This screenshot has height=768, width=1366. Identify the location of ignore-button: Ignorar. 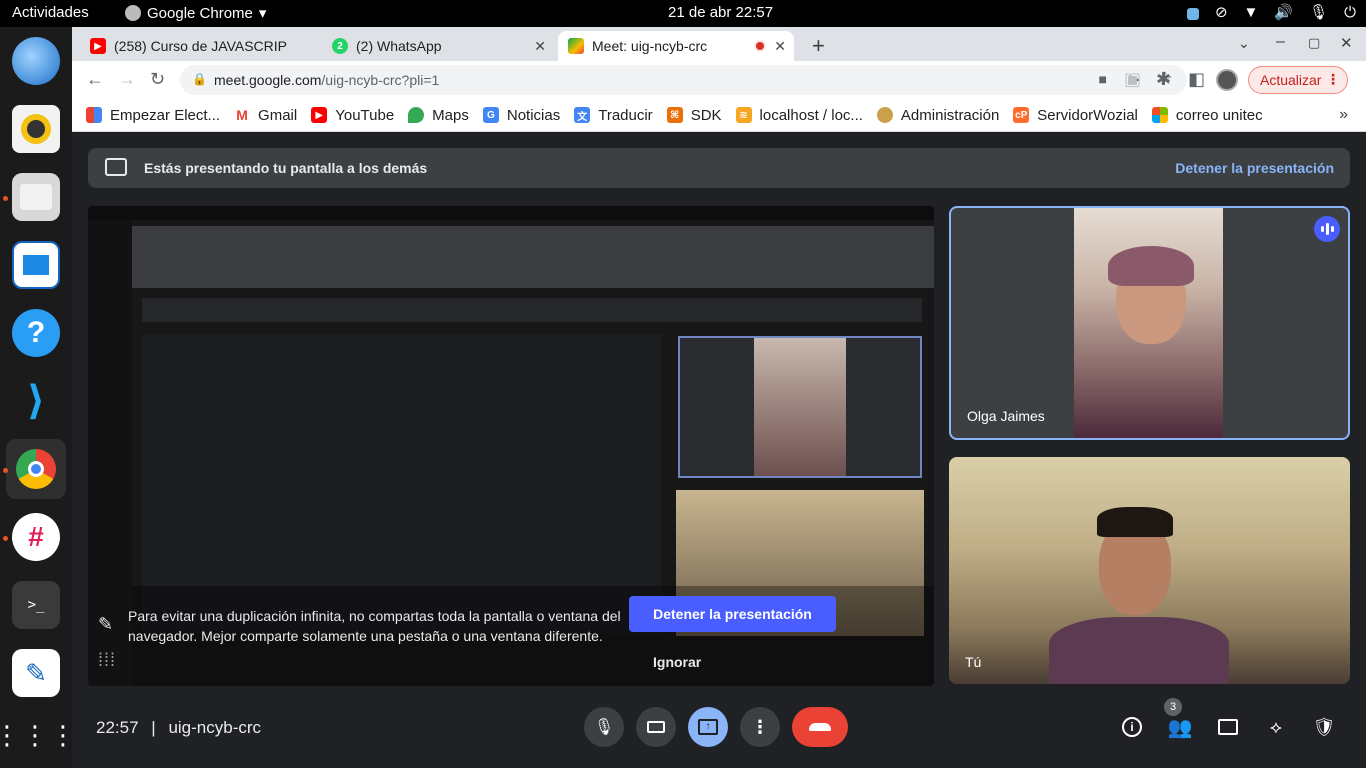
(677, 662).